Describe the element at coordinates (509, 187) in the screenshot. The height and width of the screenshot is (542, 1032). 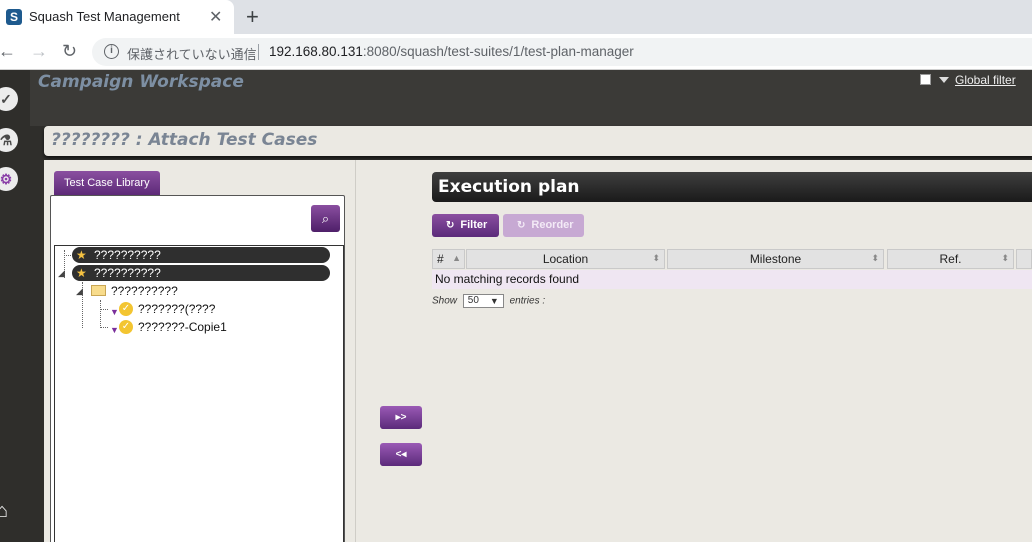
I see `execution-plan-title: Execution plan` at that location.